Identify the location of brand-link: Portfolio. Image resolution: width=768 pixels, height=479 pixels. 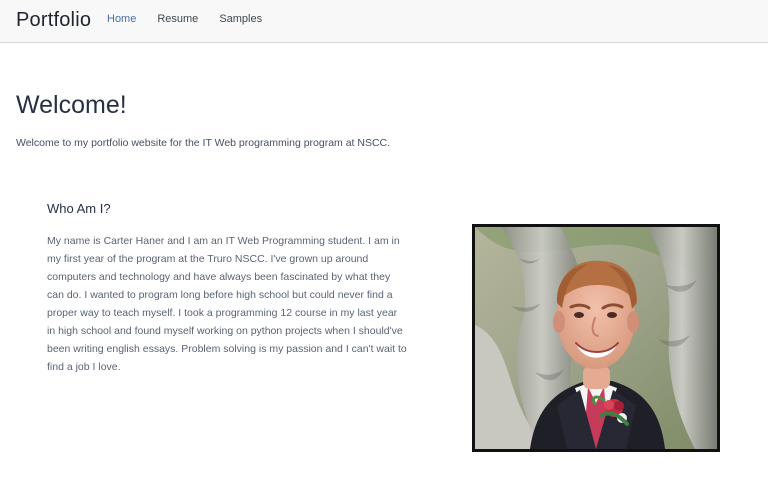
(53, 20).